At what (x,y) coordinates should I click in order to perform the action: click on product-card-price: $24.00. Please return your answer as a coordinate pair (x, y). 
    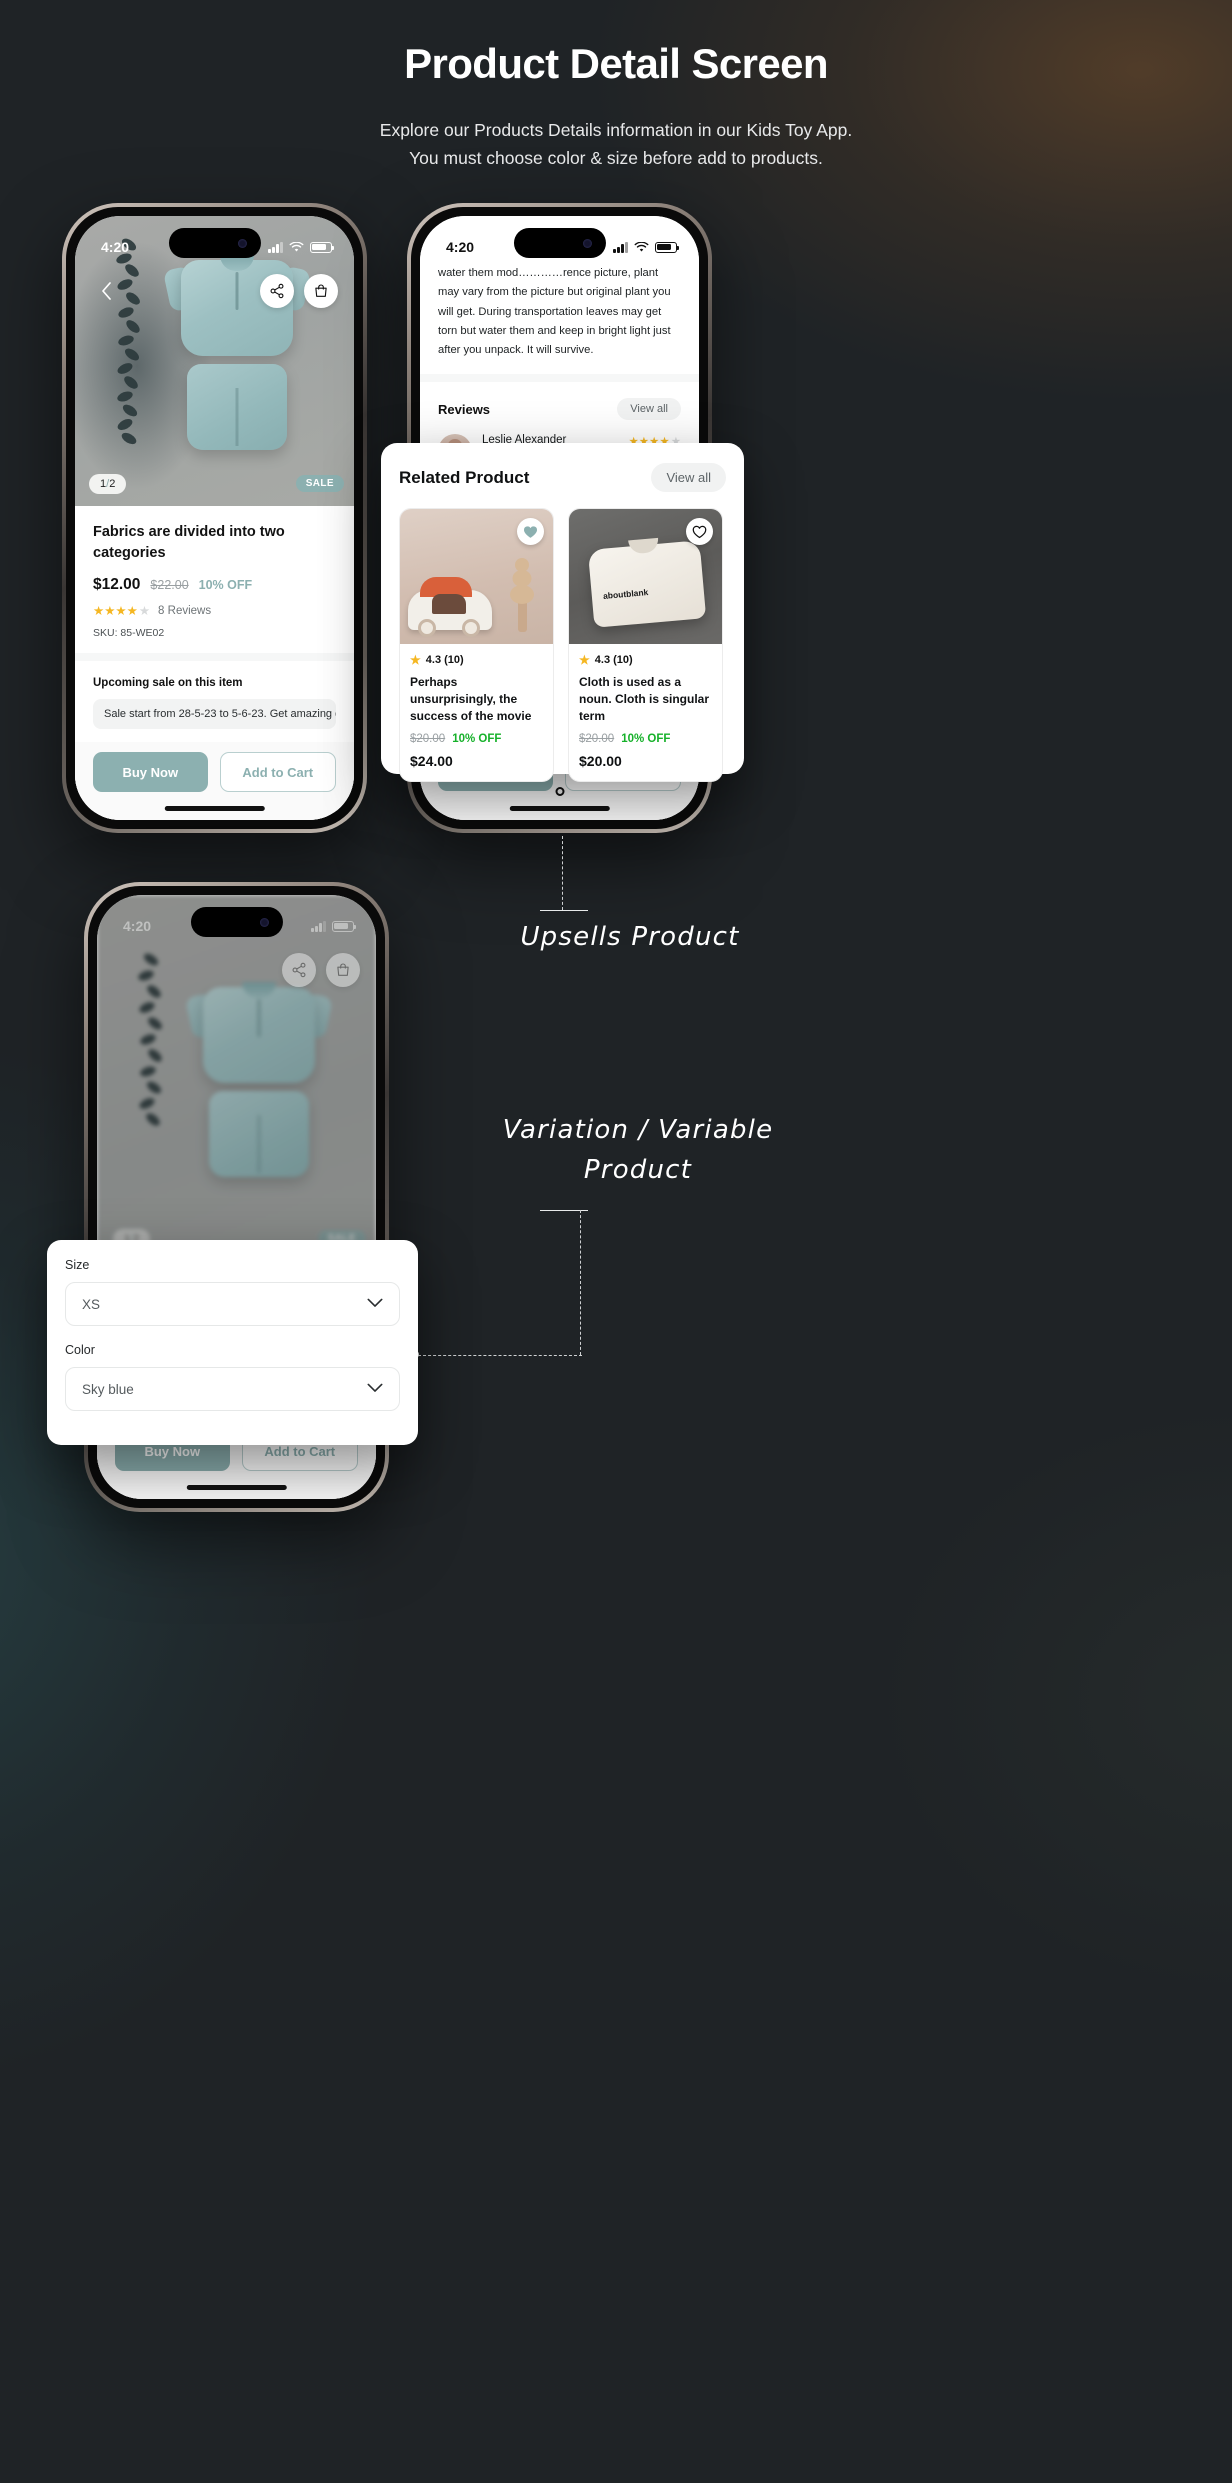
    Looking at the image, I should click on (431, 761).